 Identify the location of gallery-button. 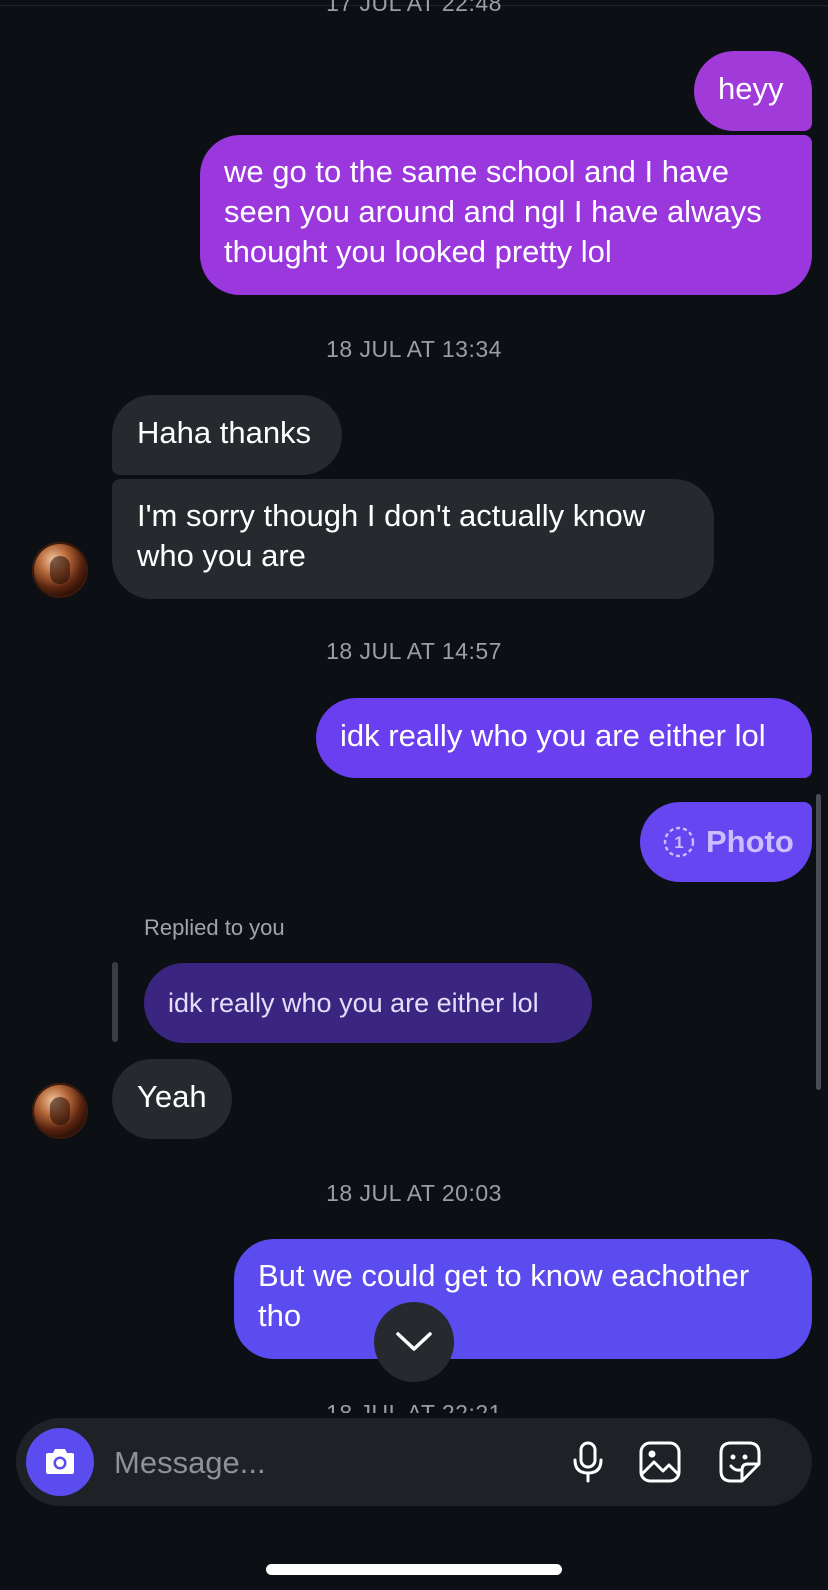
(660, 1462).